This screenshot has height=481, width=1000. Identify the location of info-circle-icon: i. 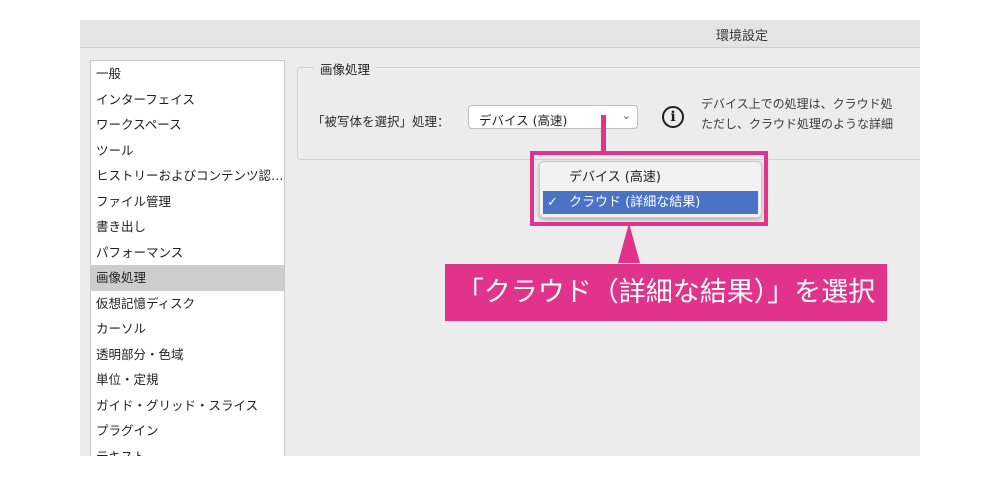
(673, 117).